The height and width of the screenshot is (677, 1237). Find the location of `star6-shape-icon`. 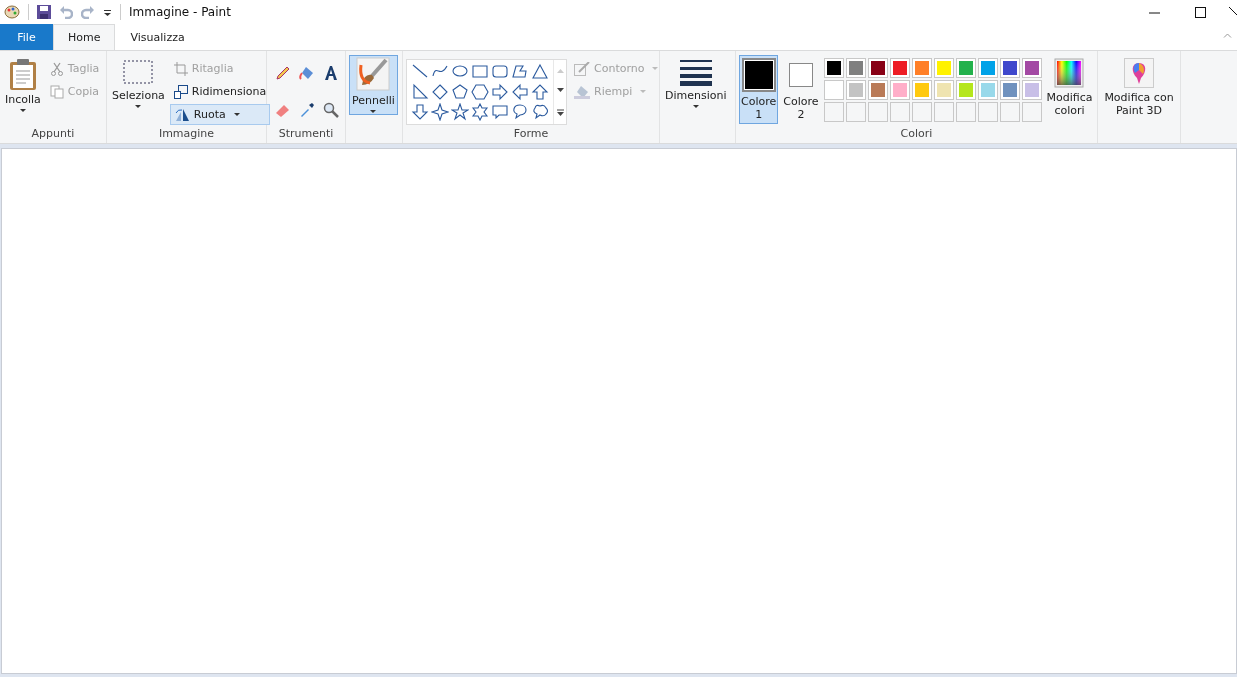

star6-shape-icon is located at coordinates (480, 112).